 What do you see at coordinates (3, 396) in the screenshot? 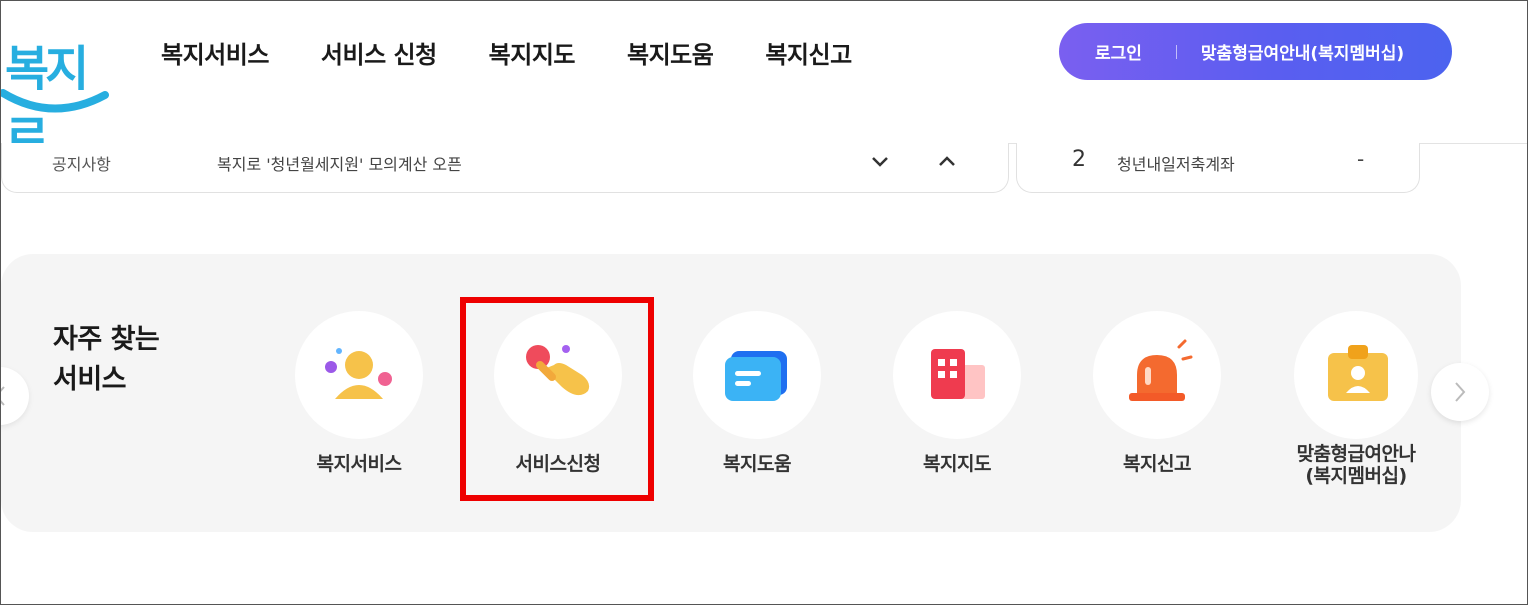
I see `chevron-left-icon` at bounding box center [3, 396].